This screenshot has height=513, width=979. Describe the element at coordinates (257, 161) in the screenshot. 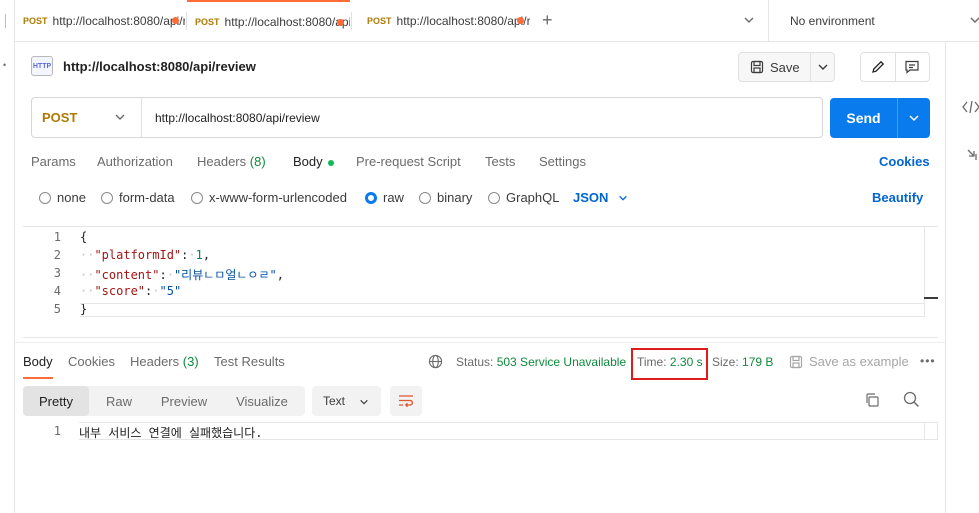

I see `headers-count: (8)` at that location.